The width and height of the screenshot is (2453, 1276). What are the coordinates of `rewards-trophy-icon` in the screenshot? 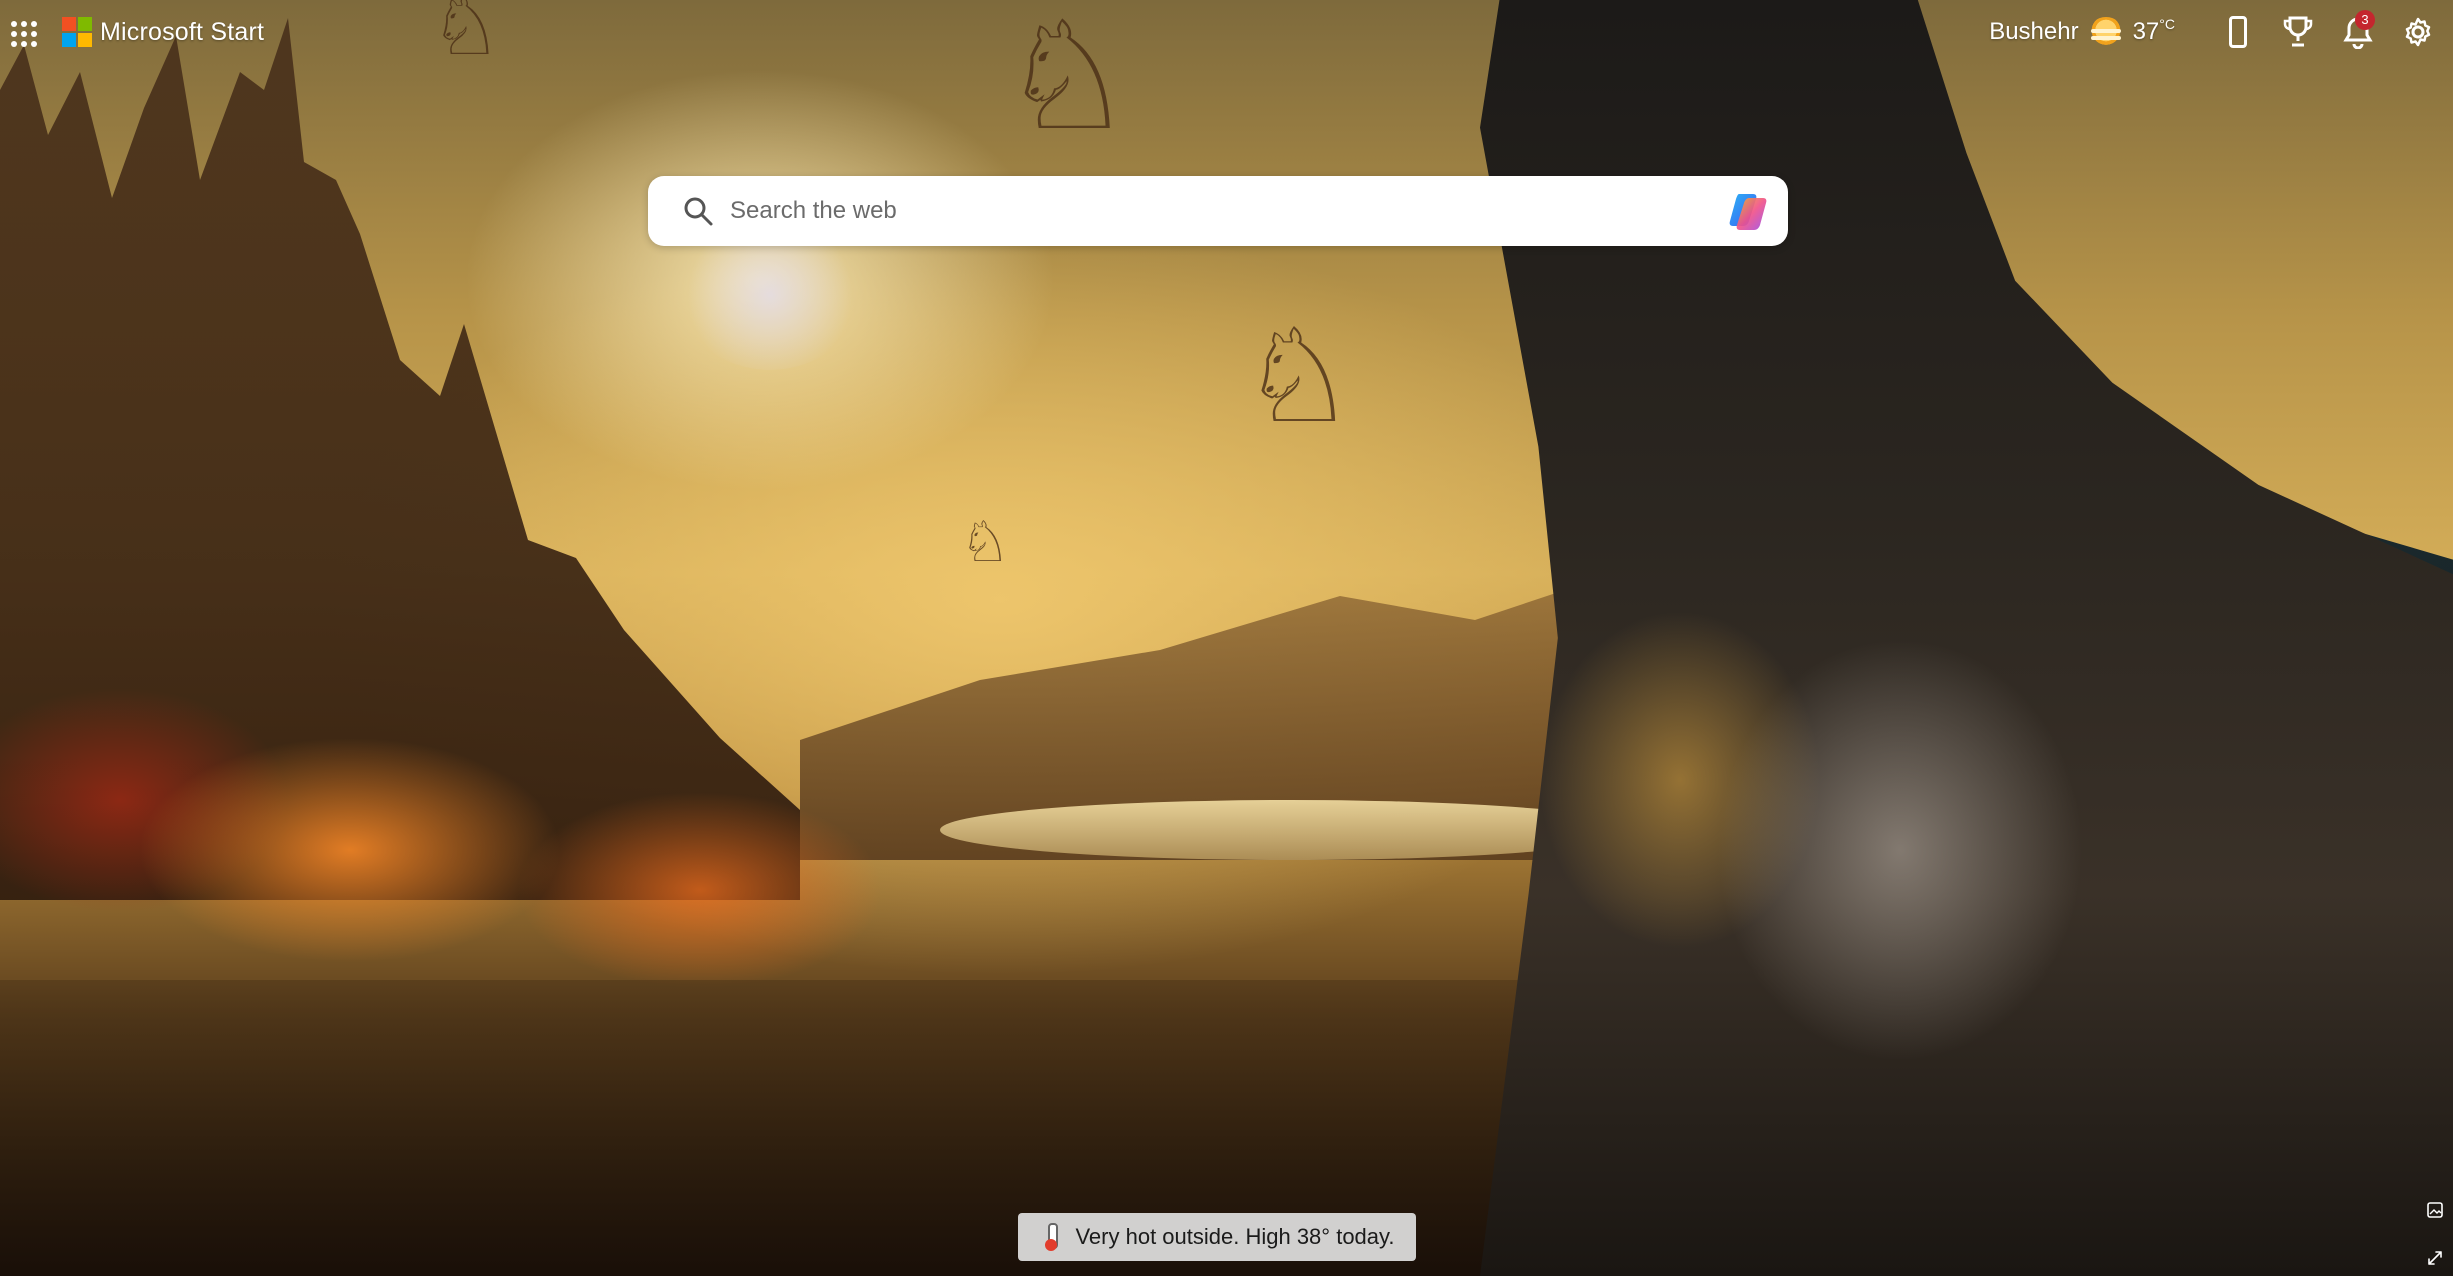 It's located at (2298, 31).